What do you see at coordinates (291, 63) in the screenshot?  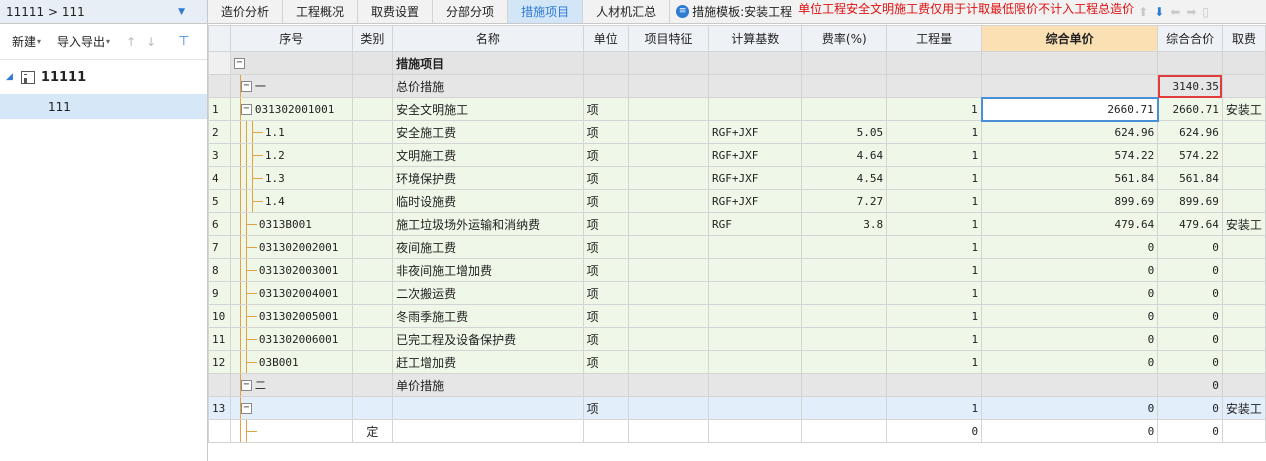 I see `seq-cell: −` at bounding box center [291, 63].